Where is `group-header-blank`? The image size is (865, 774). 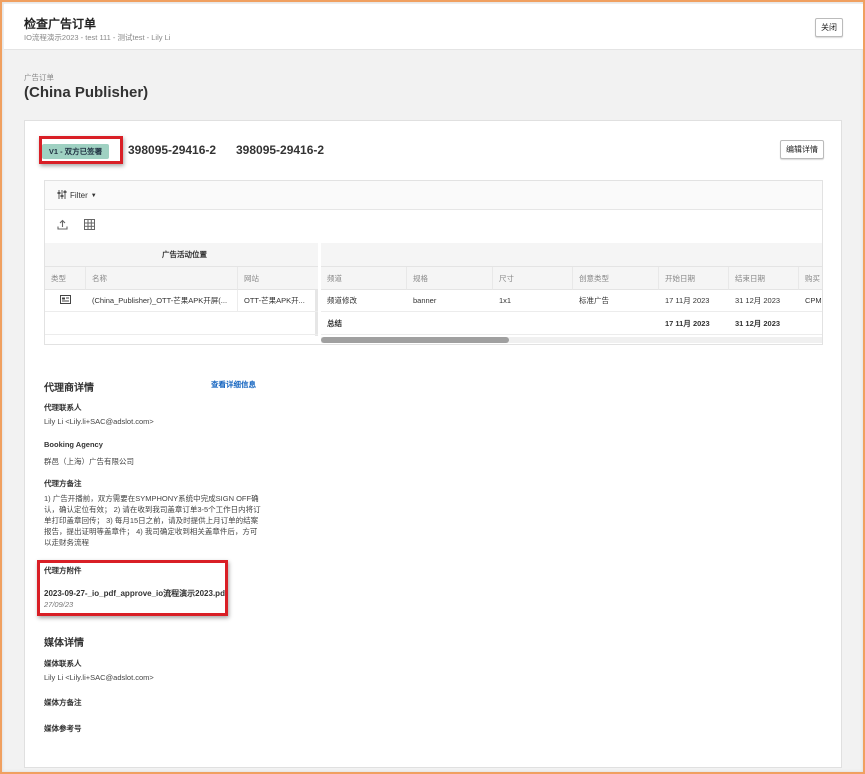
group-header-blank is located at coordinates (571, 255).